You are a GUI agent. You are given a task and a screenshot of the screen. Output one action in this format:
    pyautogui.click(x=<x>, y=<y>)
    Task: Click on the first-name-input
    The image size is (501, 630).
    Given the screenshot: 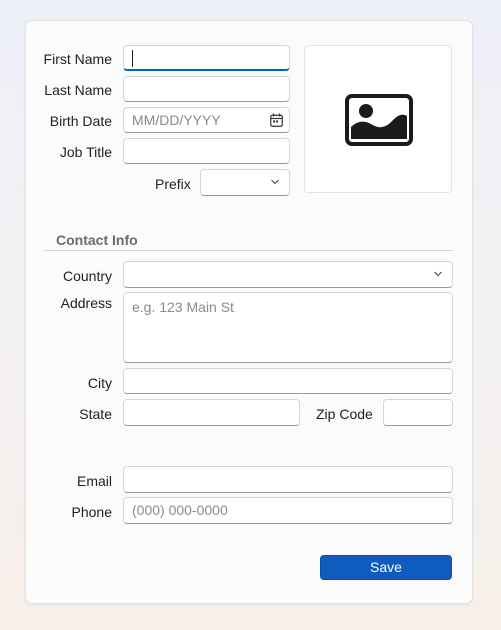 What is the action you would take?
    pyautogui.click(x=206, y=58)
    